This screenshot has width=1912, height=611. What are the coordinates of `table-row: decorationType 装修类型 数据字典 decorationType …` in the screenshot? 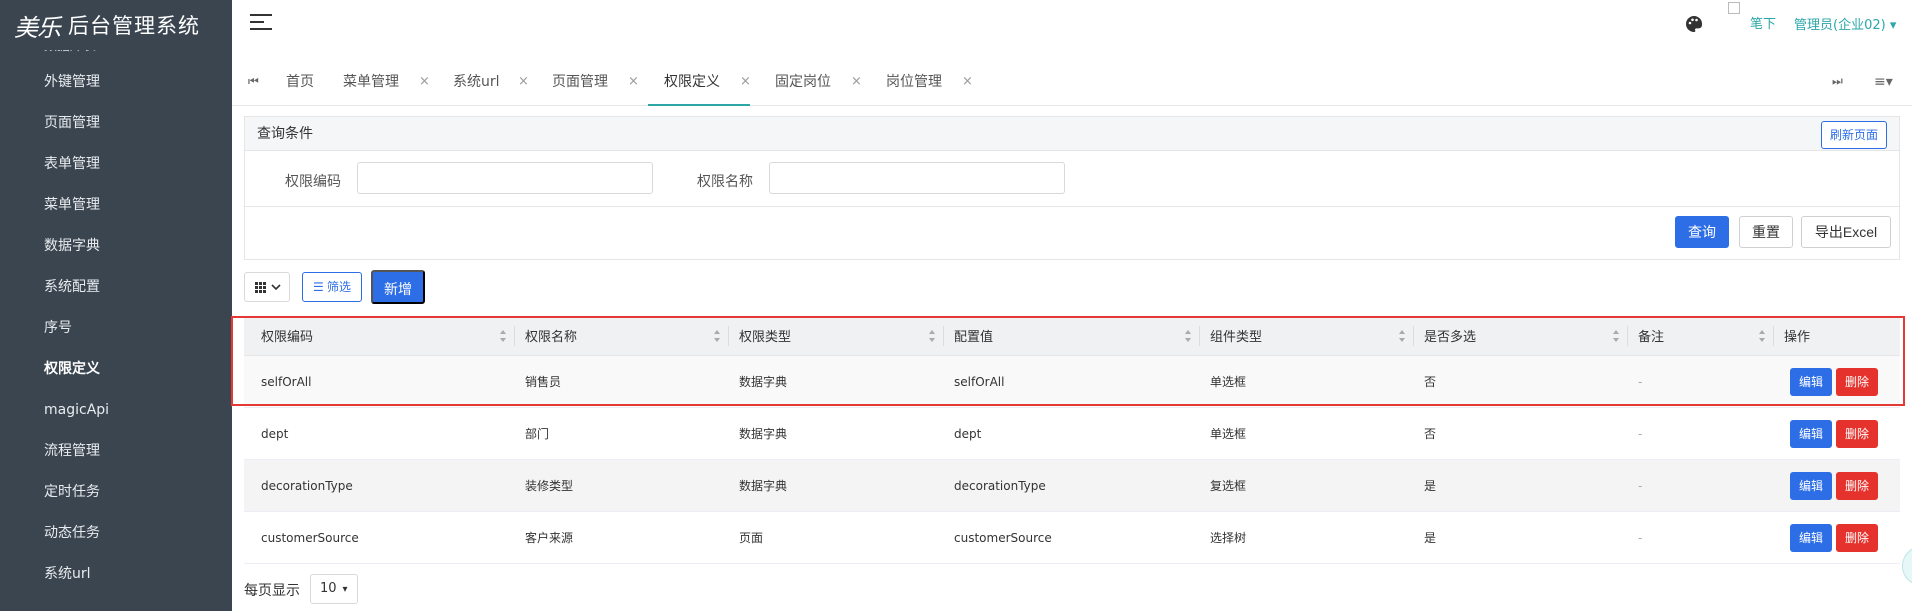 It's located at (1072, 486).